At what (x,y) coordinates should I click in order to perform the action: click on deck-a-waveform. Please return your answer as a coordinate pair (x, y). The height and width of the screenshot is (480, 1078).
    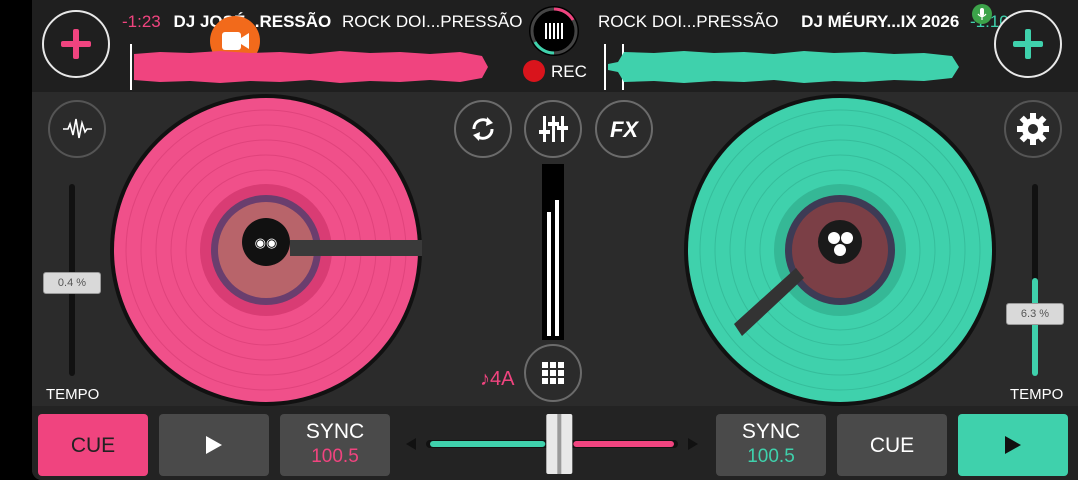
    Looking at the image, I should click on (311, 67).